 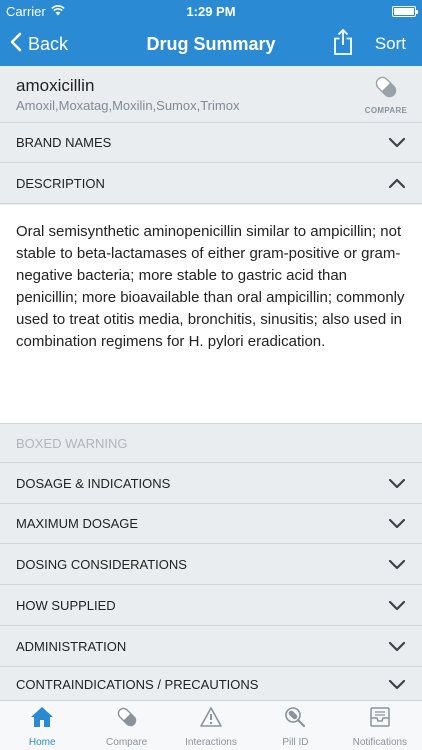 I want to click on tab-label: Notifications, so click(x=380, y=742).